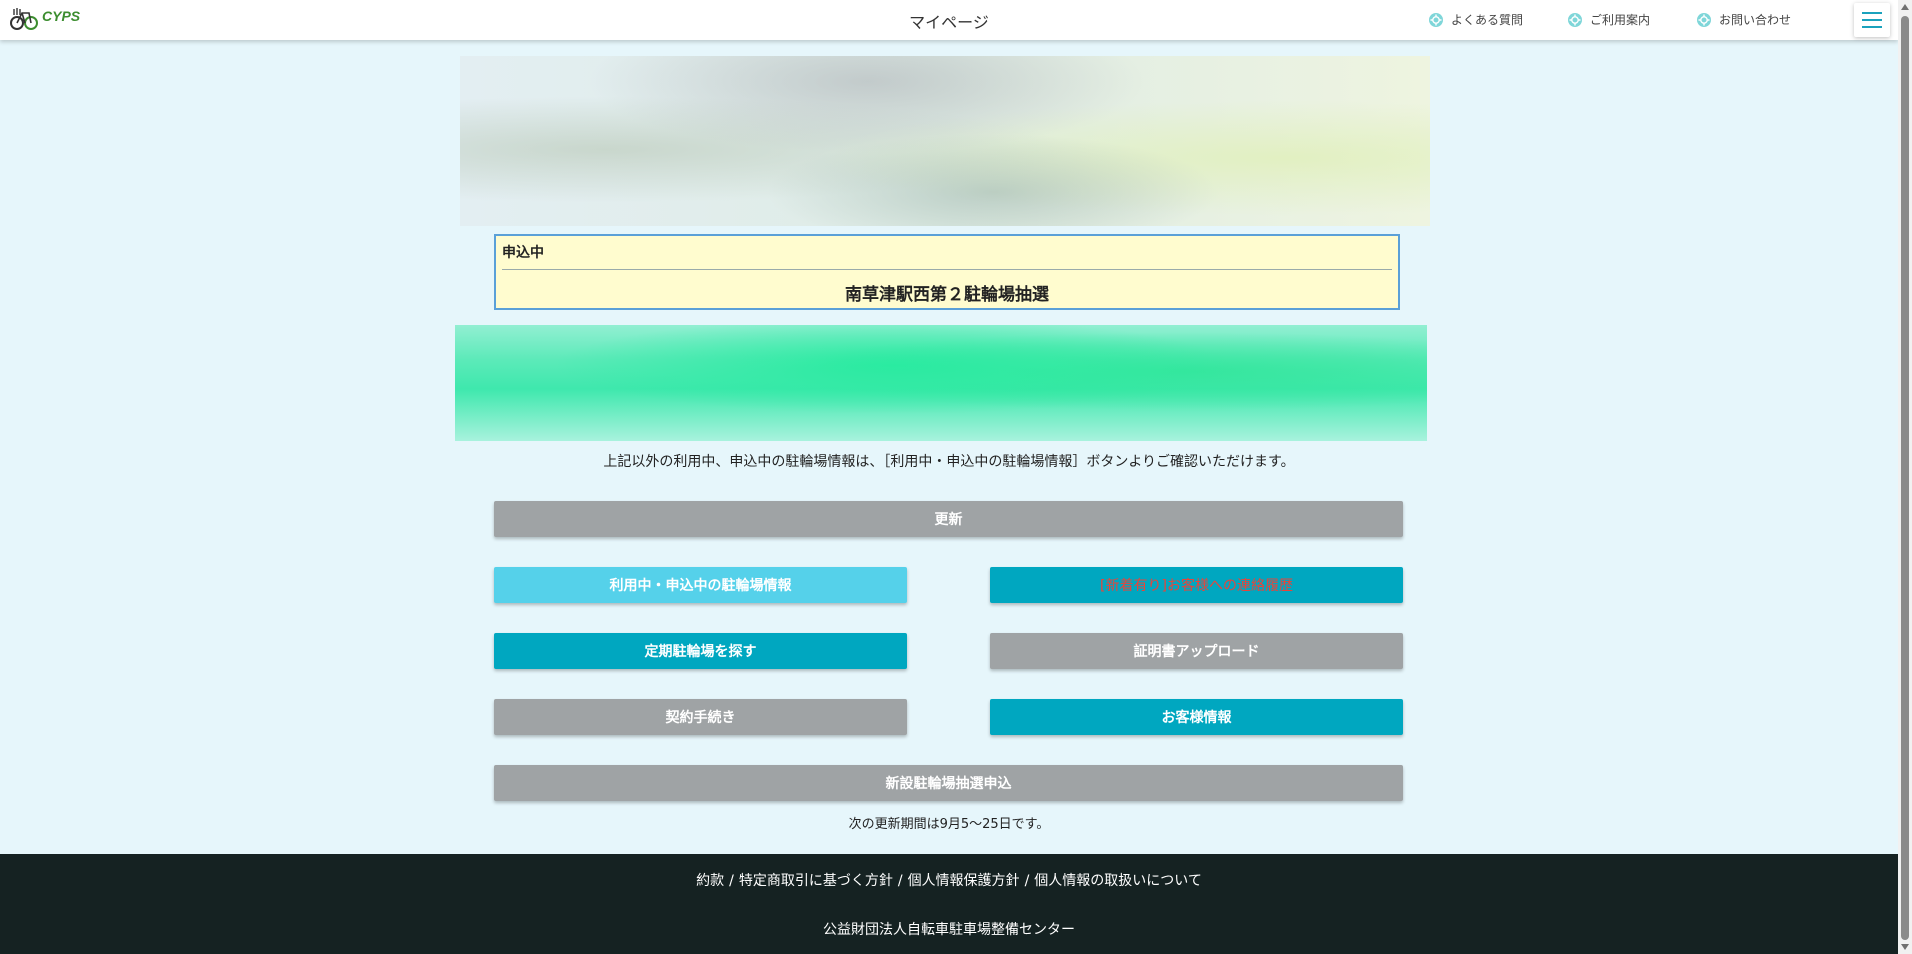 The image size is (1912, 954). I want to click on blurred-banner-image-green, so click(941, 383).